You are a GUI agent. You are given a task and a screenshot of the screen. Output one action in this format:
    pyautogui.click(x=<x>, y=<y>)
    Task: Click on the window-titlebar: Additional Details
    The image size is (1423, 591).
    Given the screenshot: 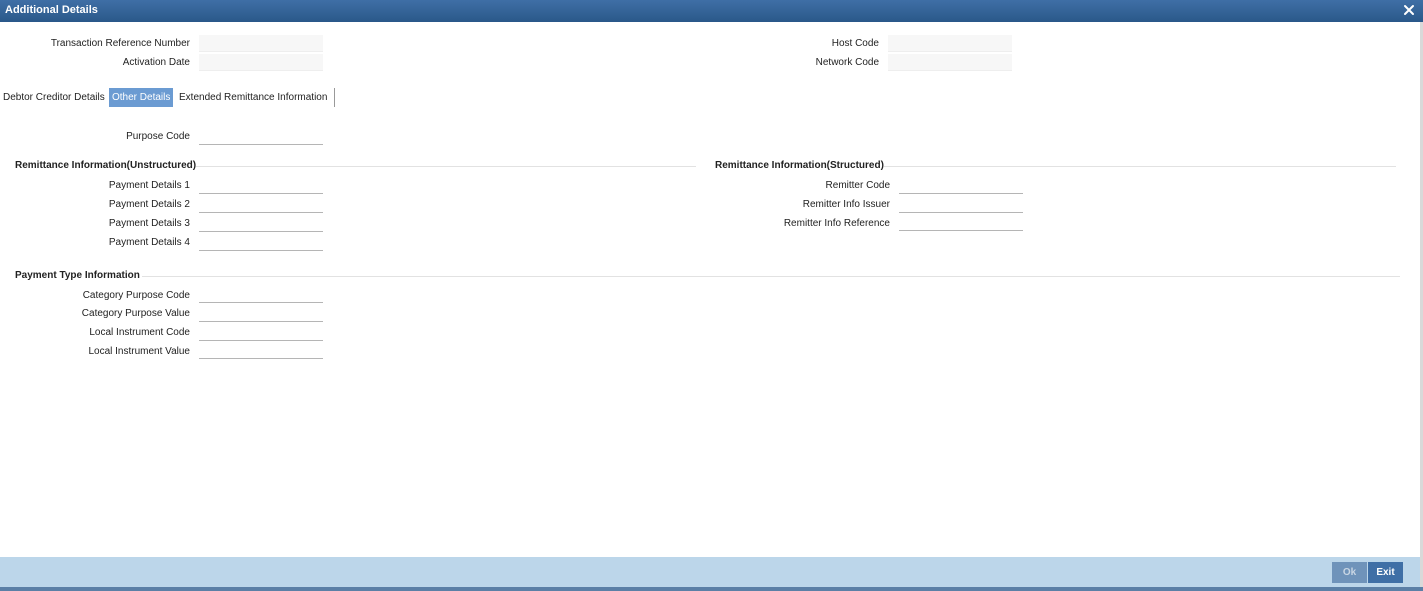 What is the action you would take?
    pyautogui.click(x=711, y=11)
    